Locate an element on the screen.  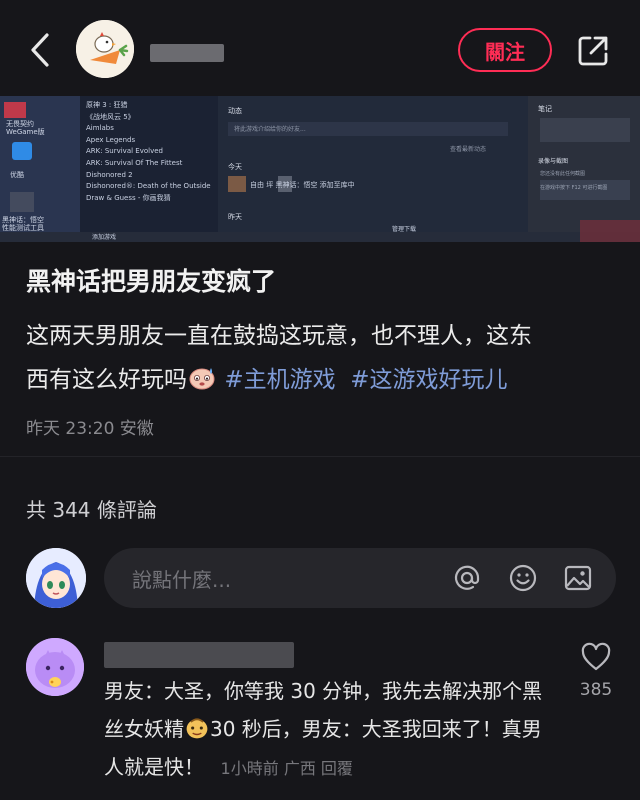
today-label: 今天 is located at coordinates (235, 167).